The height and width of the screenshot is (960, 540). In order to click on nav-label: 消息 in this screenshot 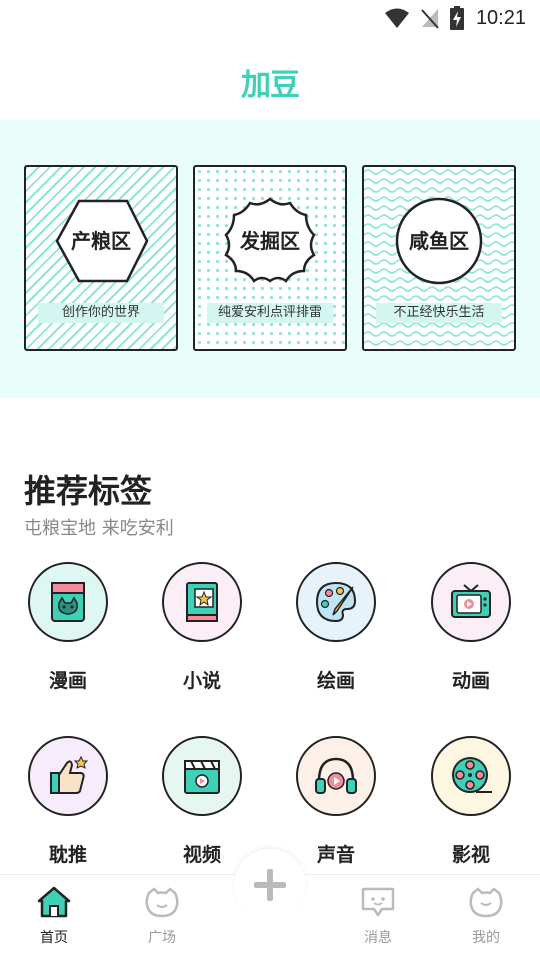, I will do `click(378, 938)`.